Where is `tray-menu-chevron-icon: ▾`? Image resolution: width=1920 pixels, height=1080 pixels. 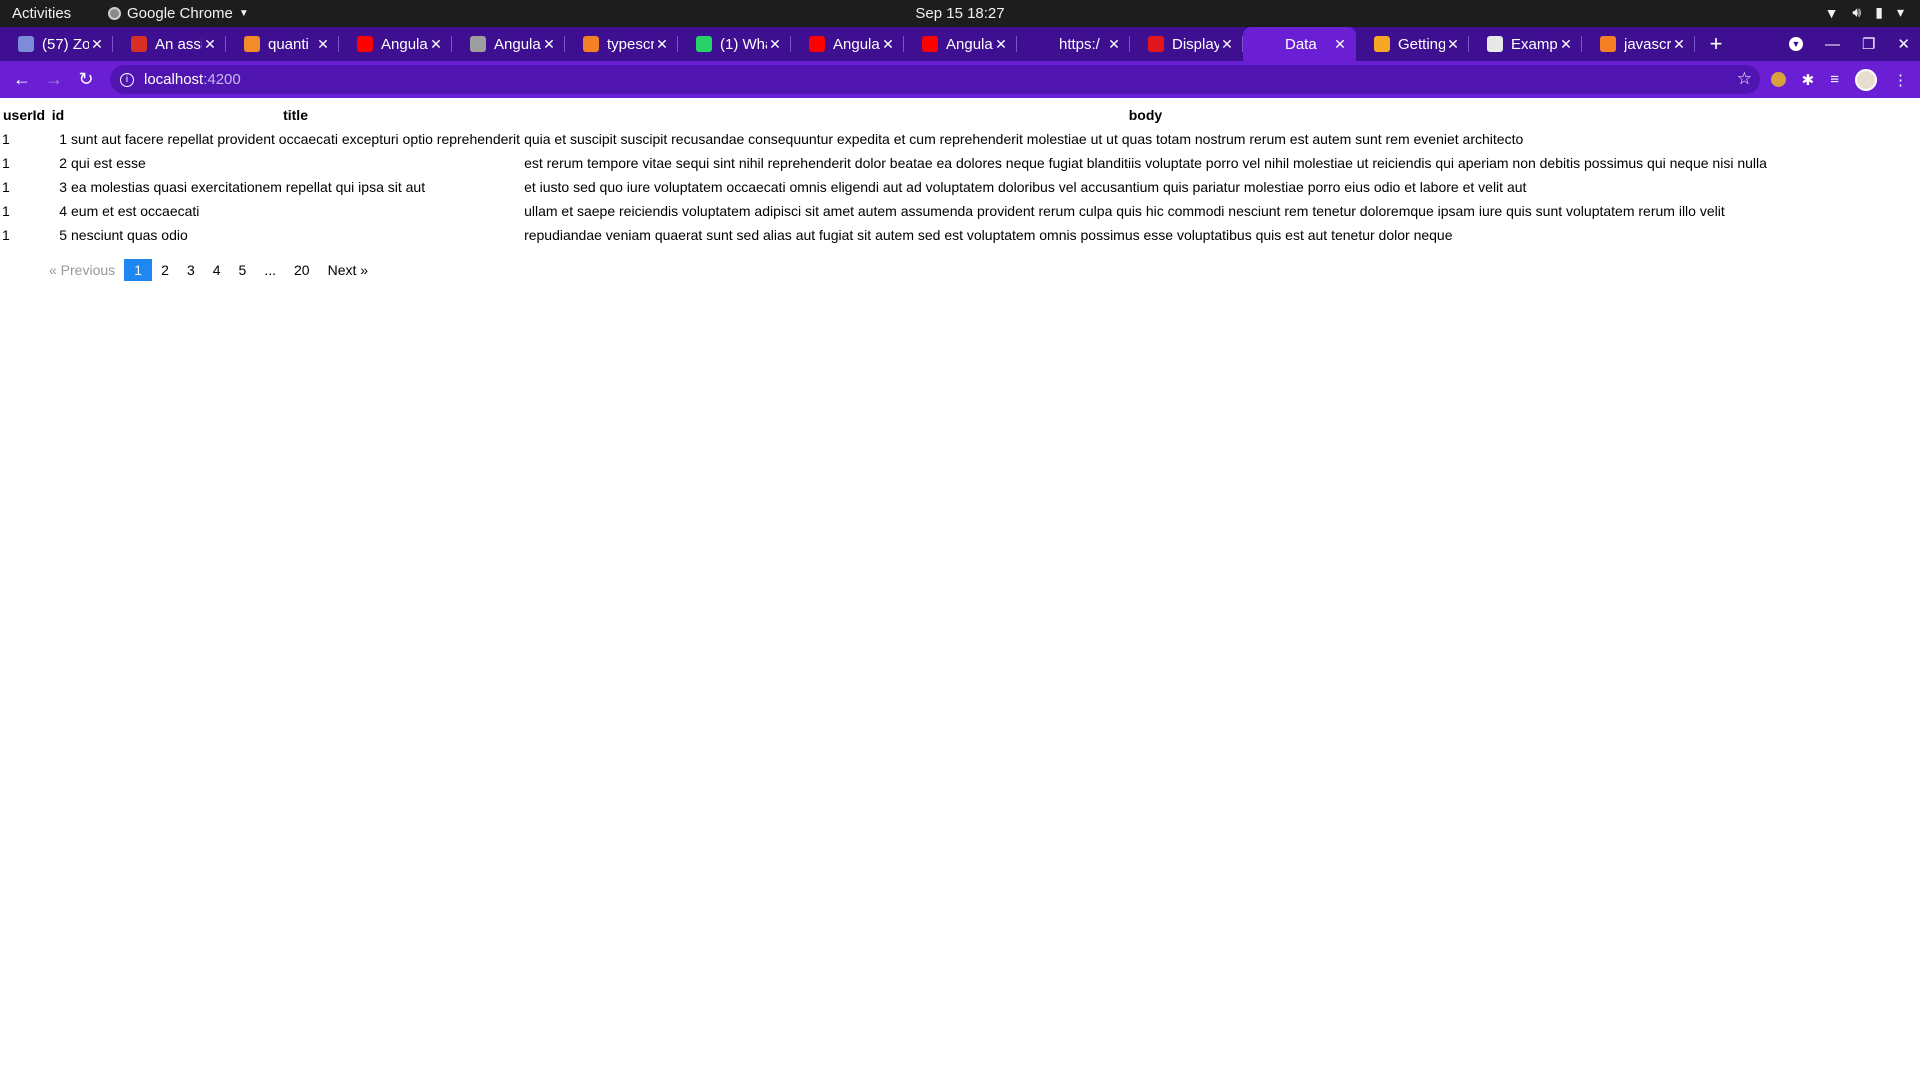 tray-menu-chevron-icon: ▾ is located at coordinates (1900, 12).